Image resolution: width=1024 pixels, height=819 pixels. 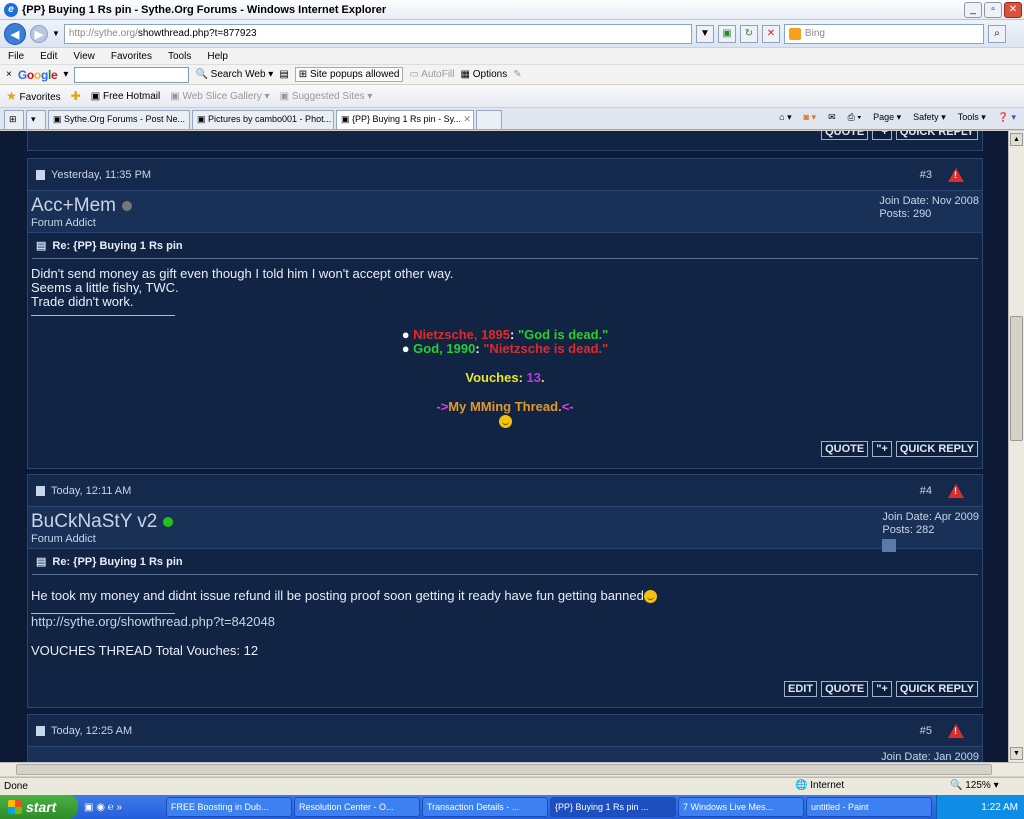 What do you see at coordinates (101, 174) in the screenshot?
I see `post-time: Yesterday, 11:35 PM` at bounding box center [101, 174].